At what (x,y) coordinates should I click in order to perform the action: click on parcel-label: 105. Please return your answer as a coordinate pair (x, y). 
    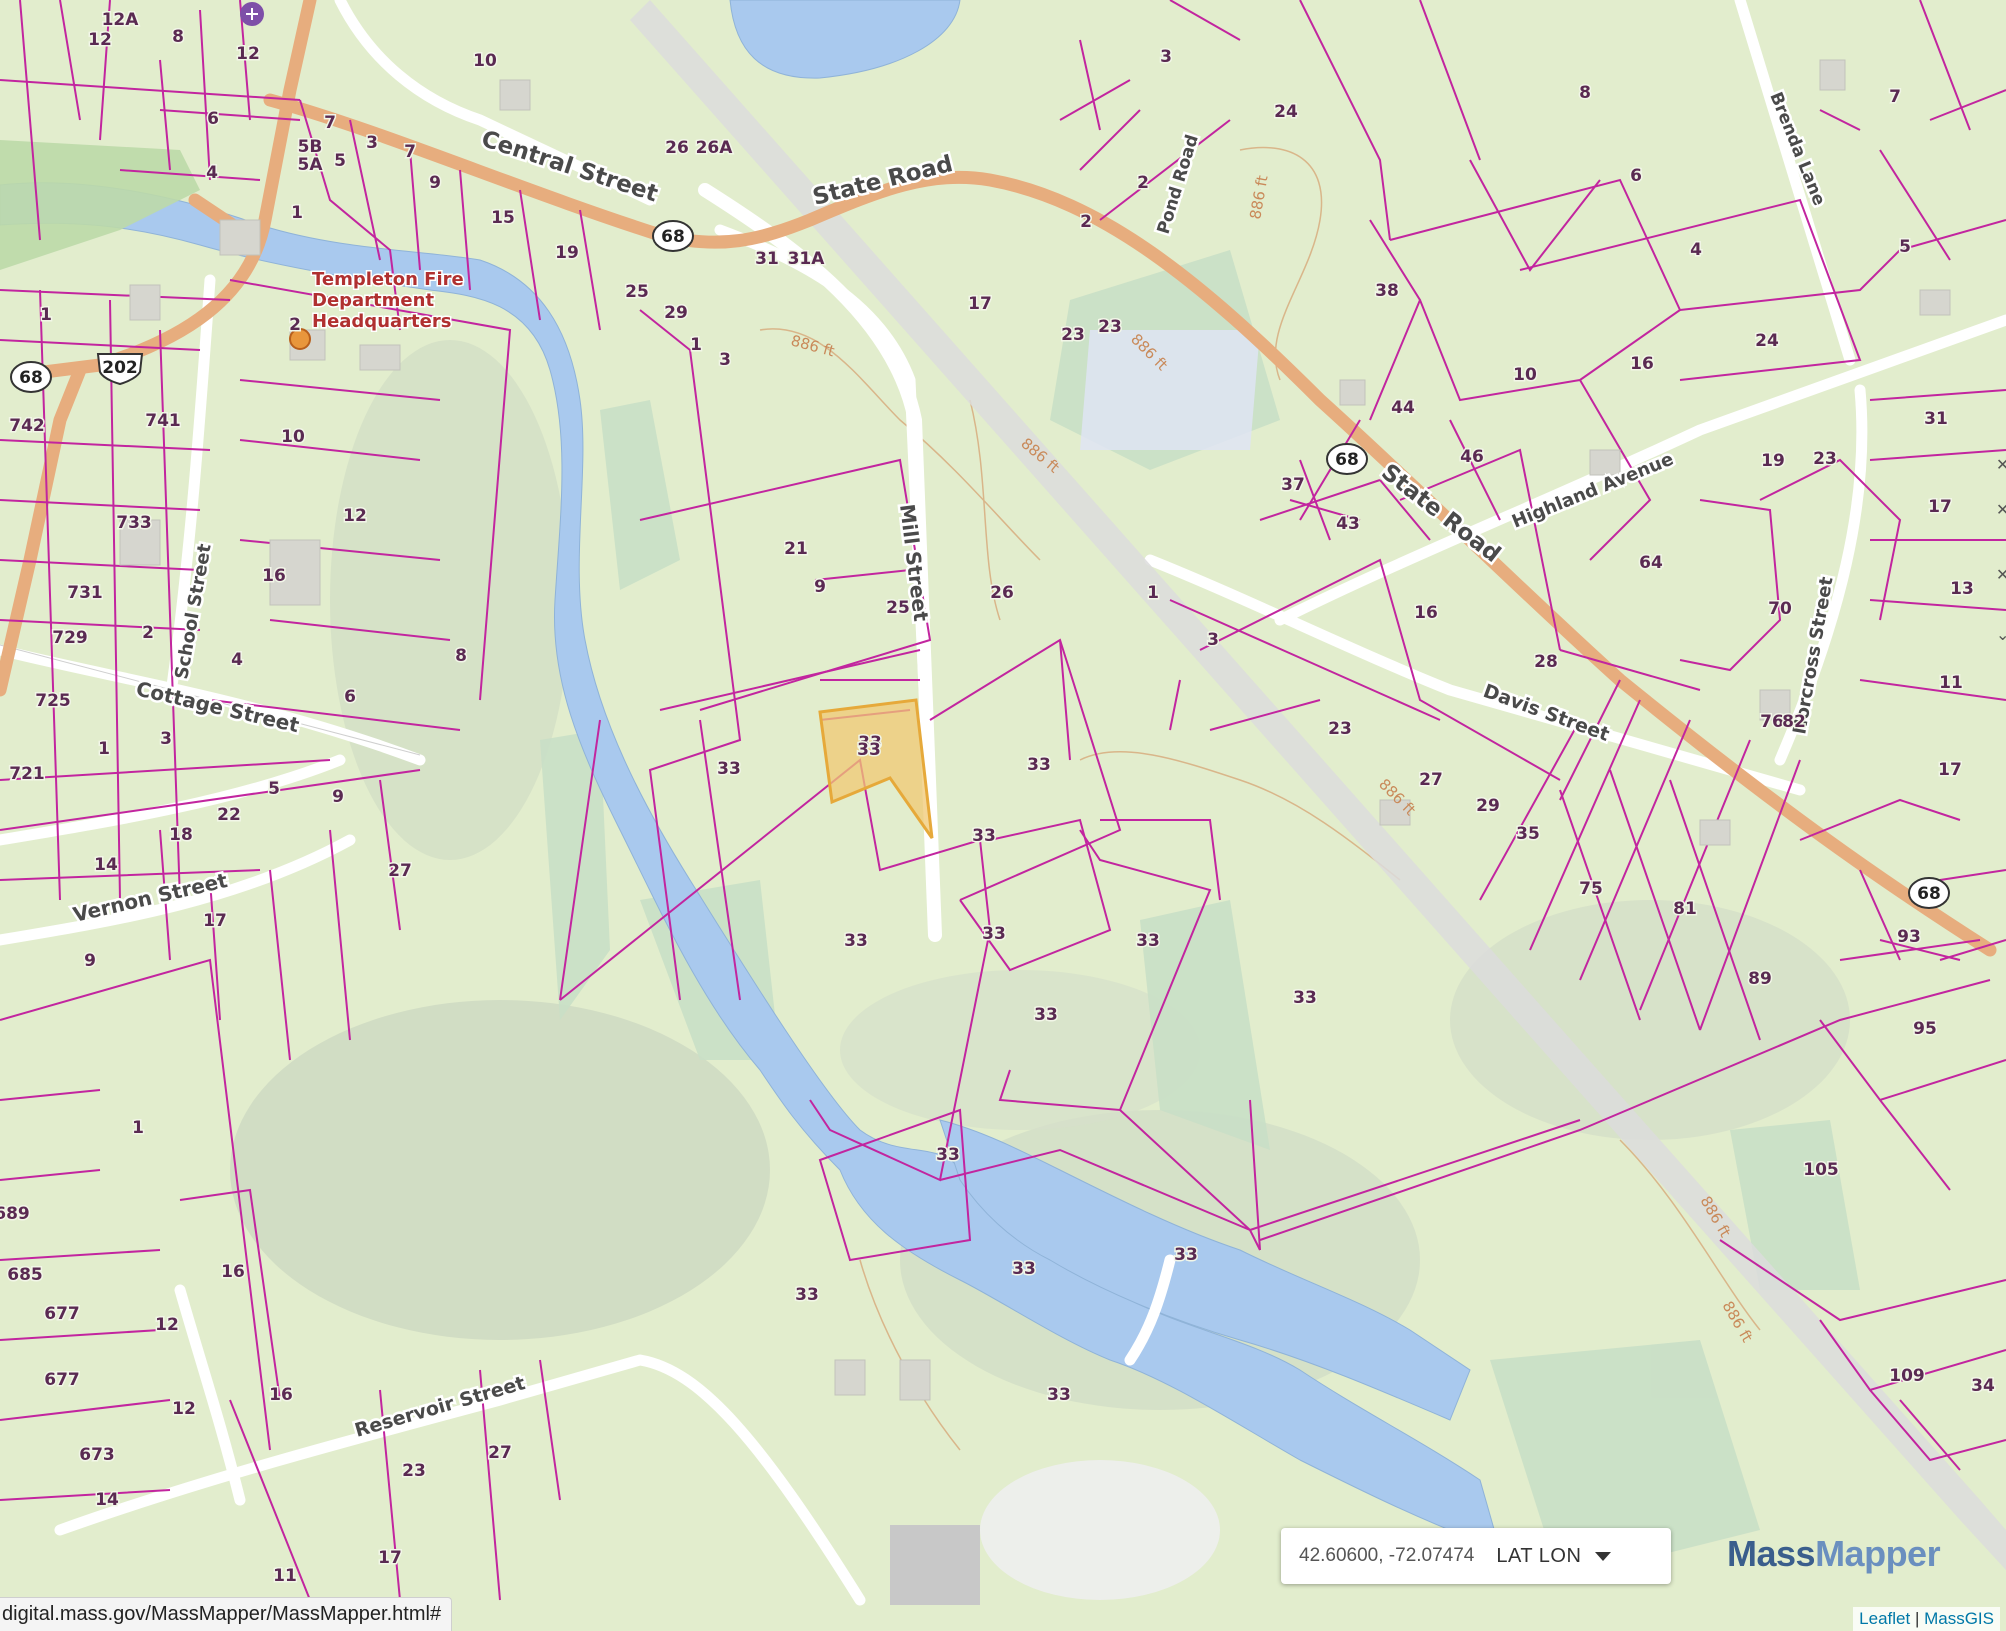
    Looking at the image, I should click on (1821, 1170).